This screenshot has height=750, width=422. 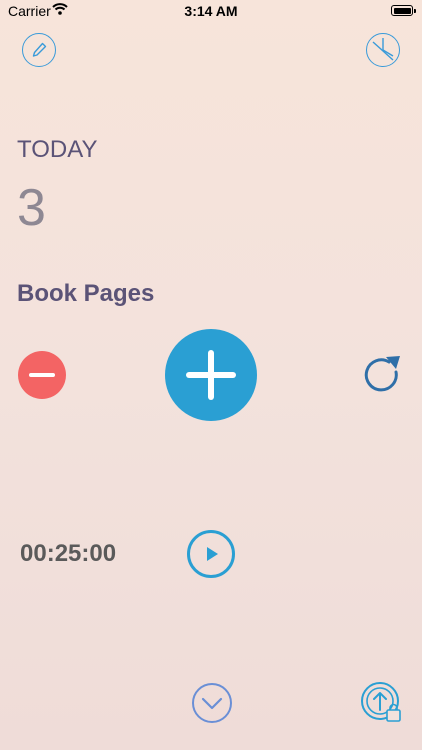 I want to click on decrement-button, so click(x=42, y=375).